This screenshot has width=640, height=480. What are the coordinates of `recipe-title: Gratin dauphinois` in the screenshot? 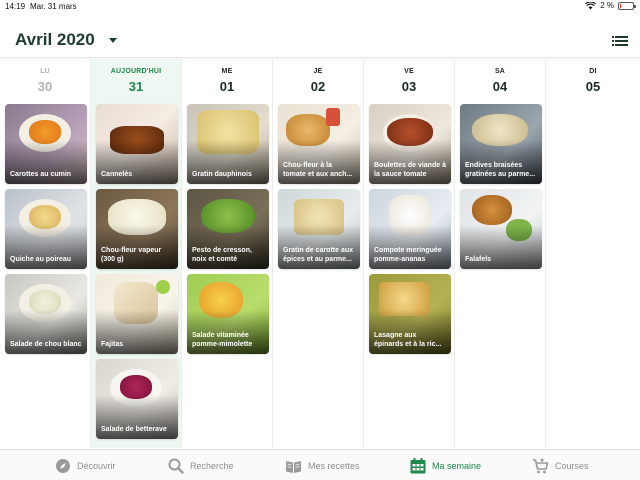 It's located at (222, 174).